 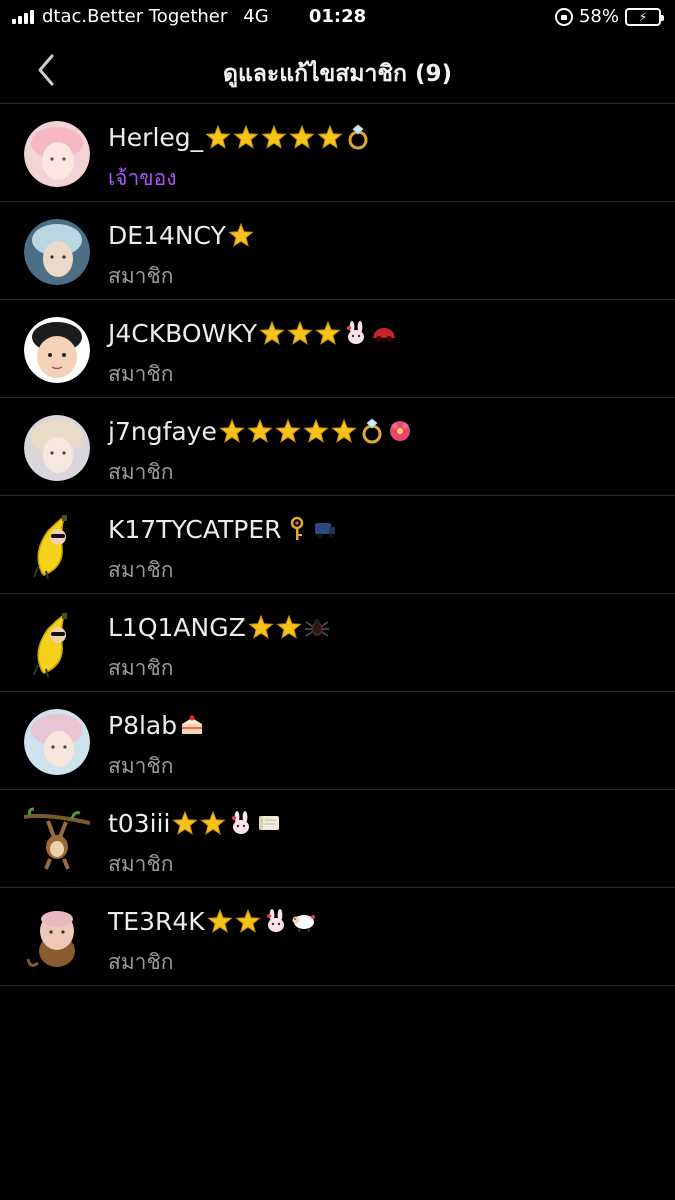 What do you see at coordinates (252, 353) in the screenshot?
I see `member-info: J4CKBOWKY สมาชิก` at bounding box center [252, 353].